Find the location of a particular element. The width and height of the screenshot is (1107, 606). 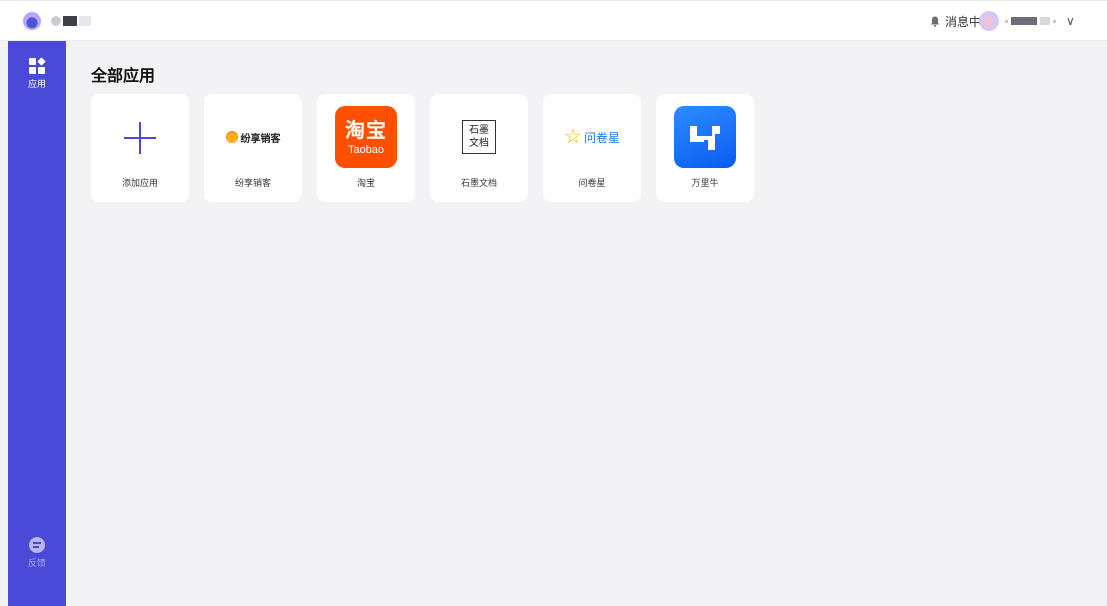

taobao-logo-subtext: Taobao is located at coordinates (366, 150).